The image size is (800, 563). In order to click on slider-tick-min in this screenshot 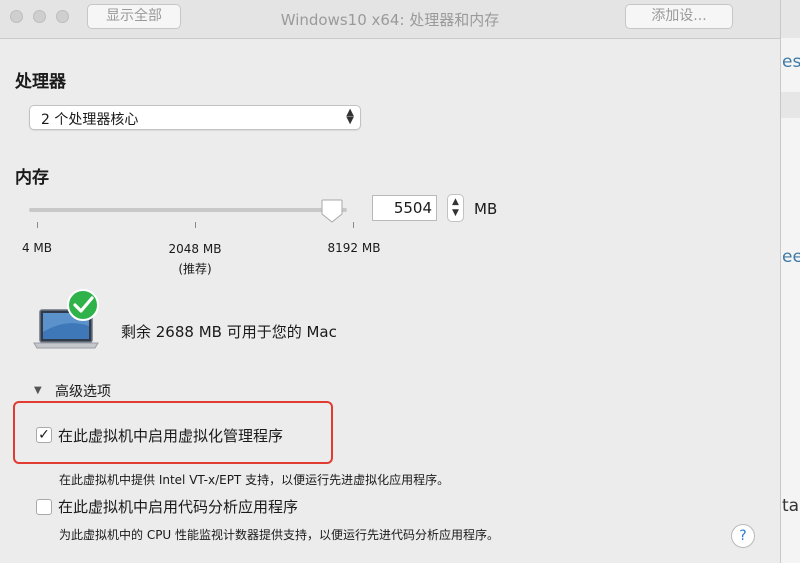, I will do `click(37, 225)`.